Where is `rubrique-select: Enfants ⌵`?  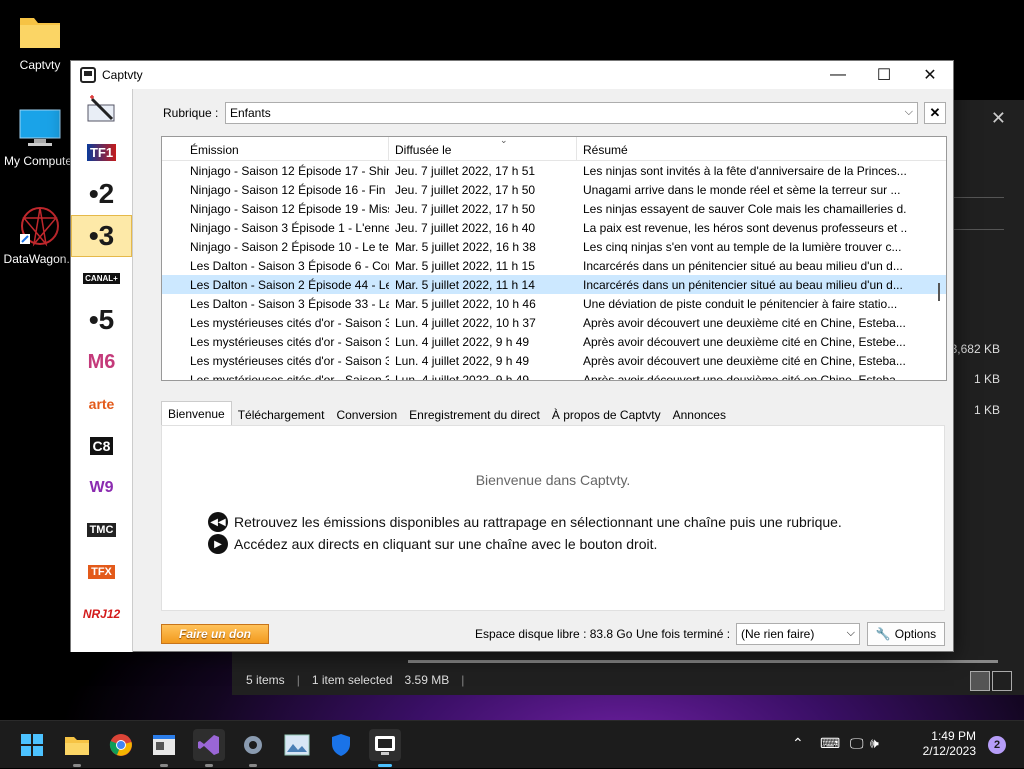
rubrique-select: Enfants ⌵ is located at coordinates (571, 113).